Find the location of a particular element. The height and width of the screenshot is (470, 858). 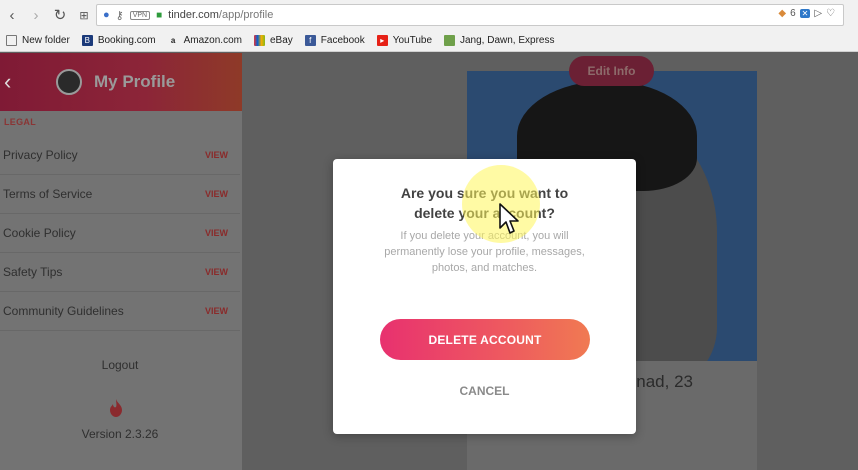

bookmark-ebay: eBay is located at coordinates (273, 40).